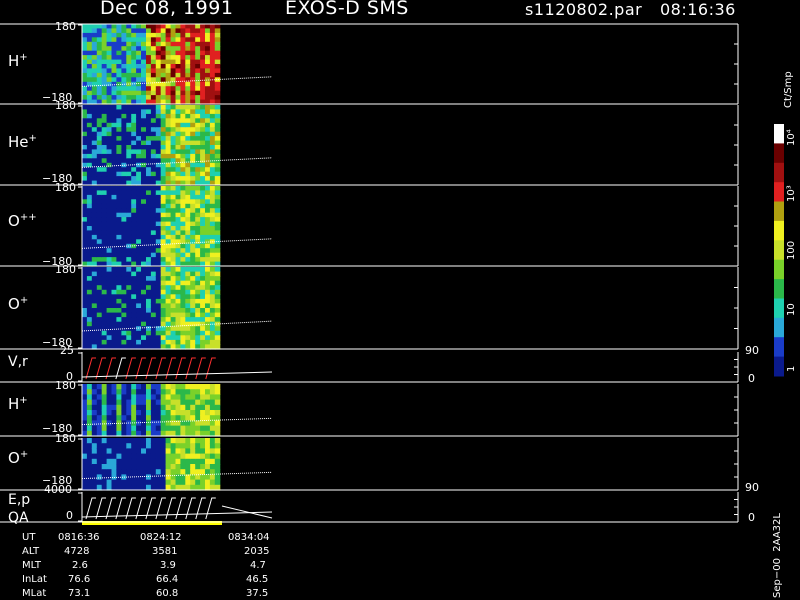  Describe the element at coordinates (18, 404) in the screenshot. I see `panel-label-h-plus-2: H+` at that location.